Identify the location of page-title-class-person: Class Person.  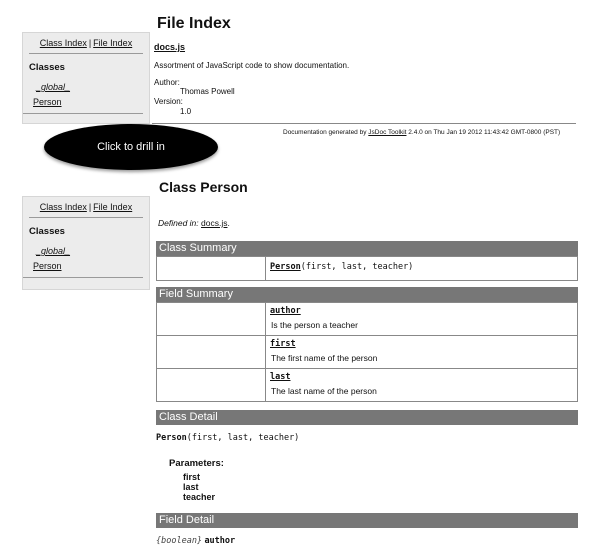
(203, 187).